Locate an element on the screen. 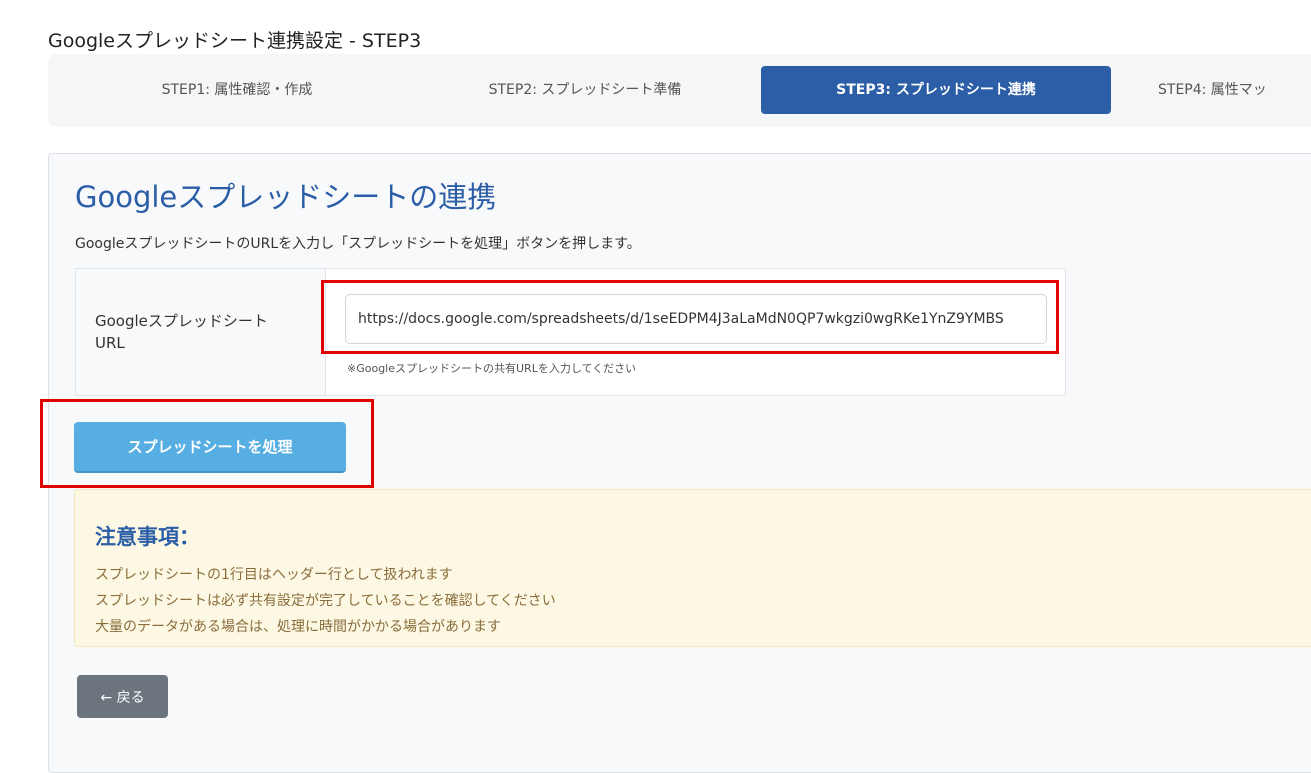 The width and height of the screenshot is (1311, 773). url-field-label: Googleスプレッドシート URL is located at coordinates (181, 332).